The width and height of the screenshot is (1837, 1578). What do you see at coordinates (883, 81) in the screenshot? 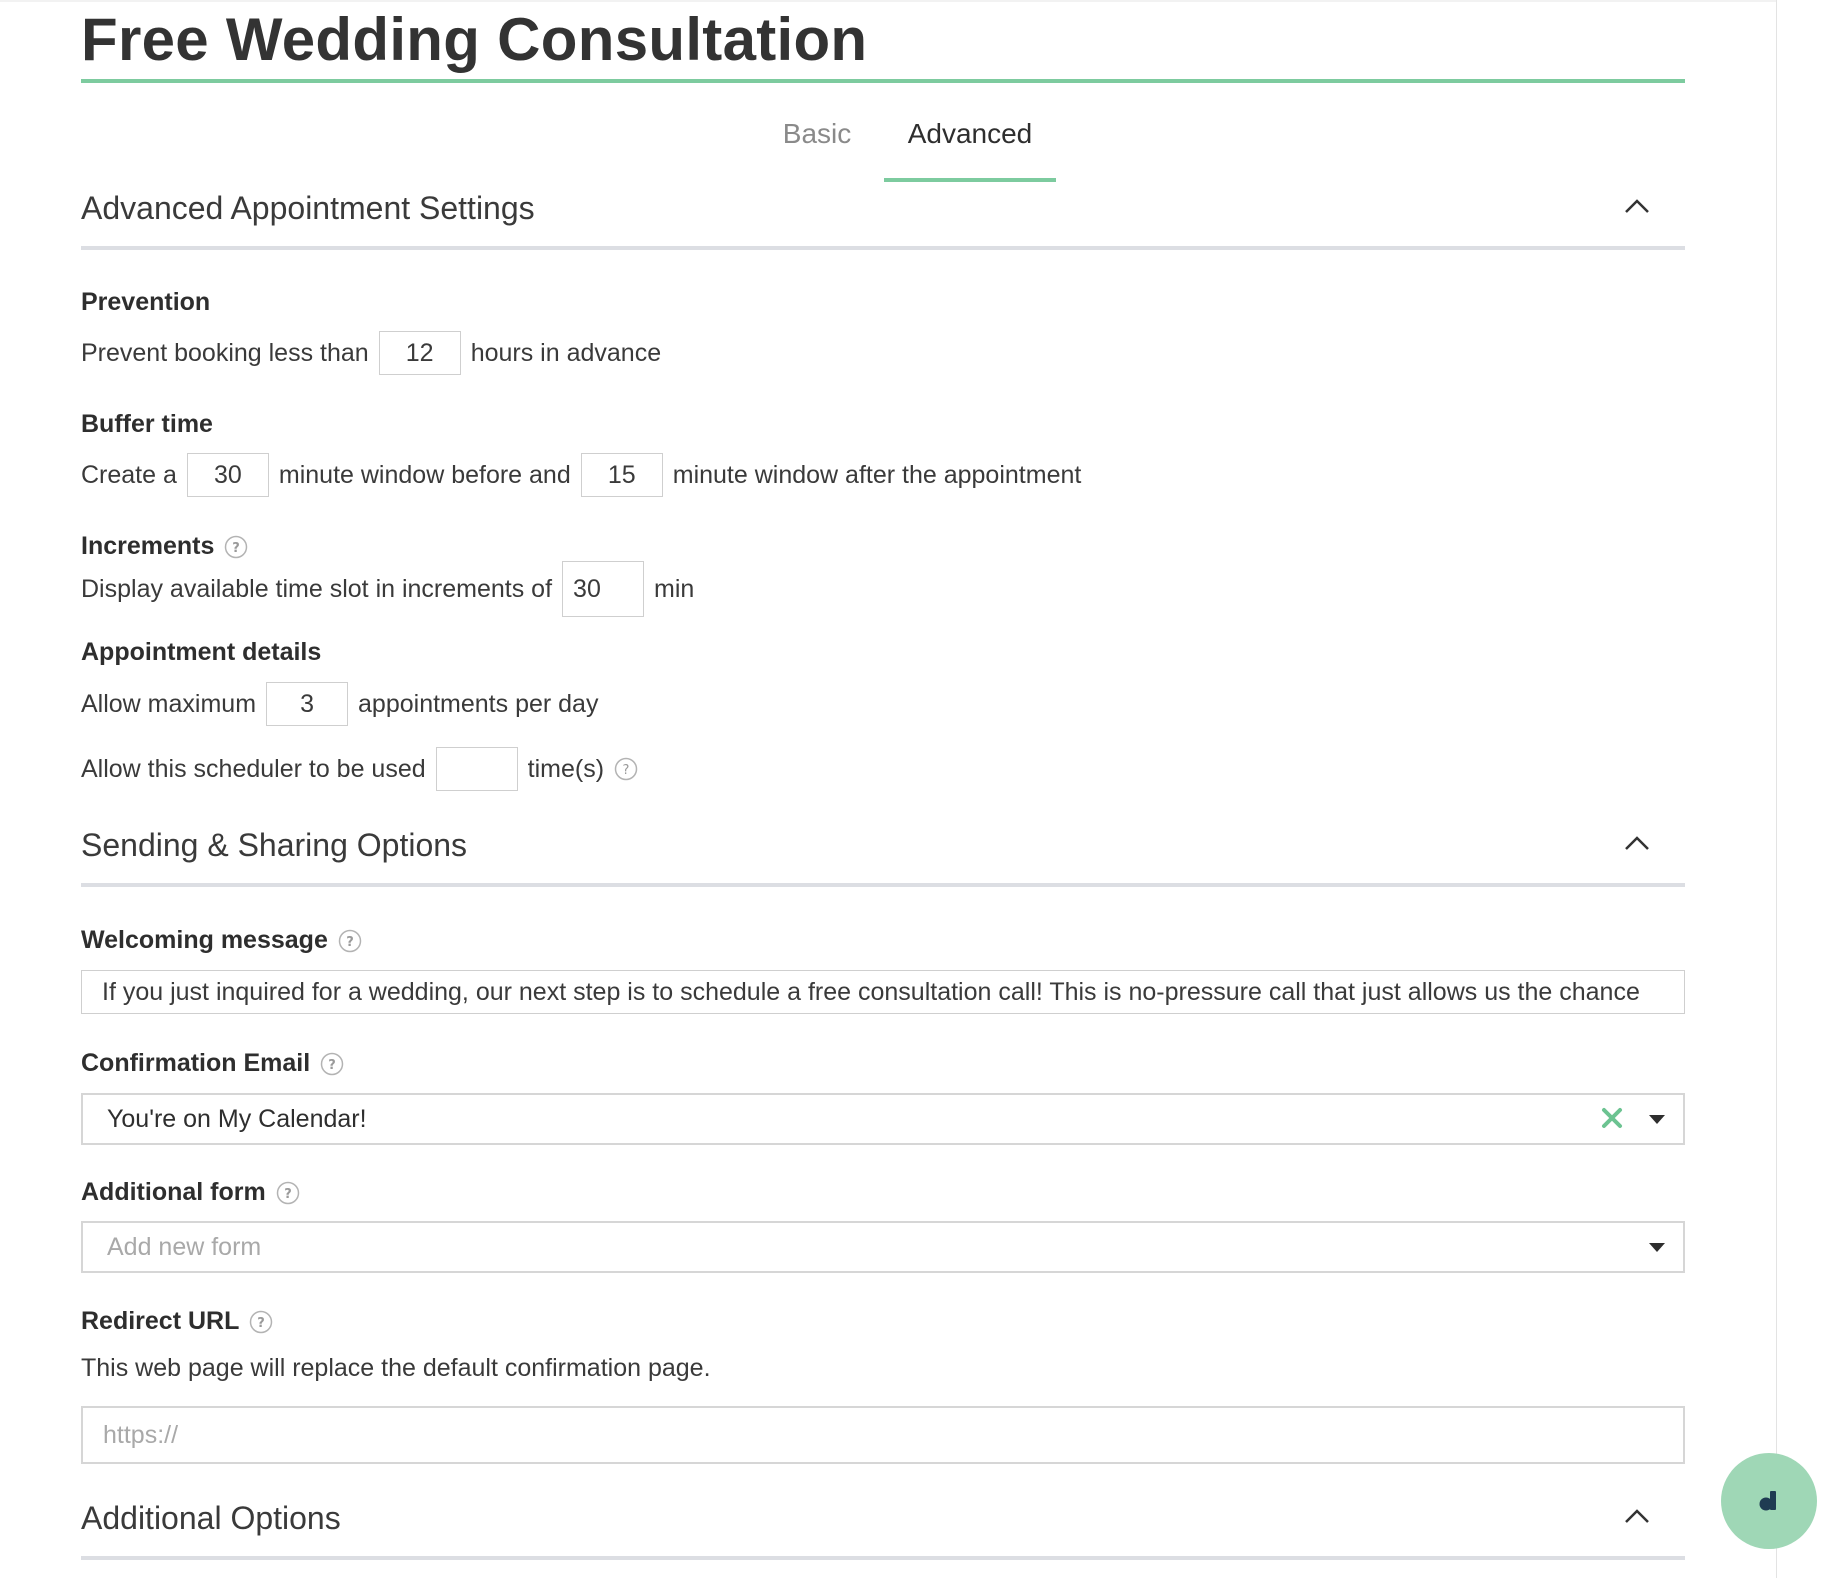
I see `title-underline` at bounding box center [883, 81].